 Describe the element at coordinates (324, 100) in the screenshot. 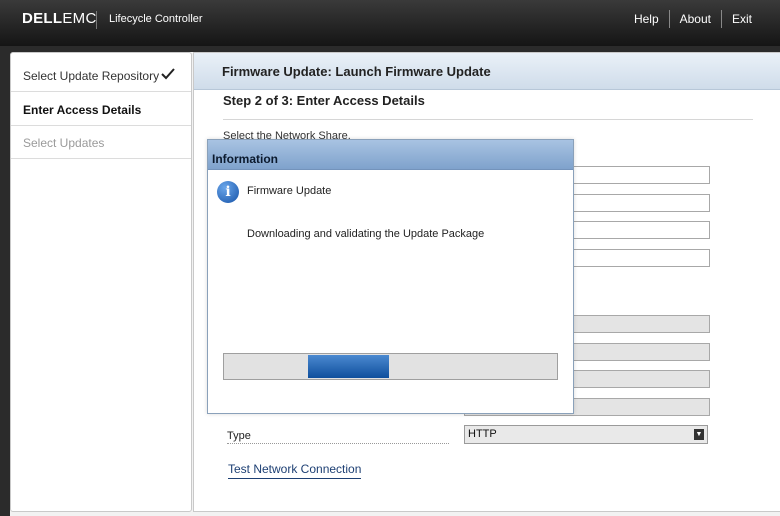

I see `step-title: Step 2 of 3: Enter Access Details` at that location.